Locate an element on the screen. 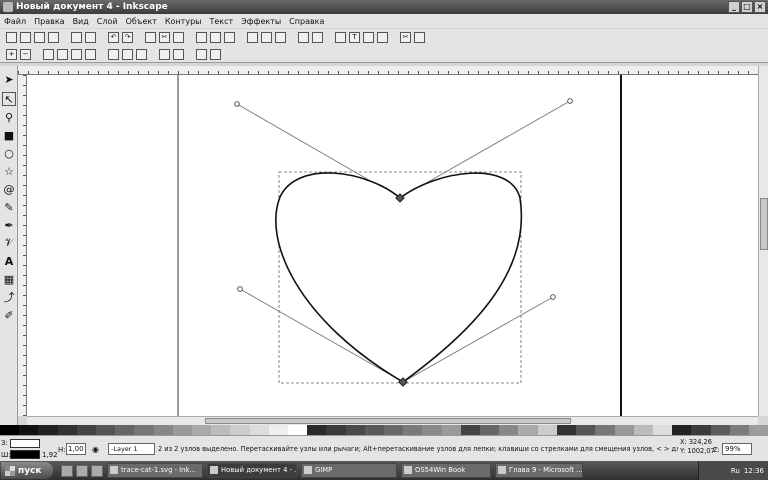 The image size is (768, 480). stroke-swatch is located at coordinates (25, 454).